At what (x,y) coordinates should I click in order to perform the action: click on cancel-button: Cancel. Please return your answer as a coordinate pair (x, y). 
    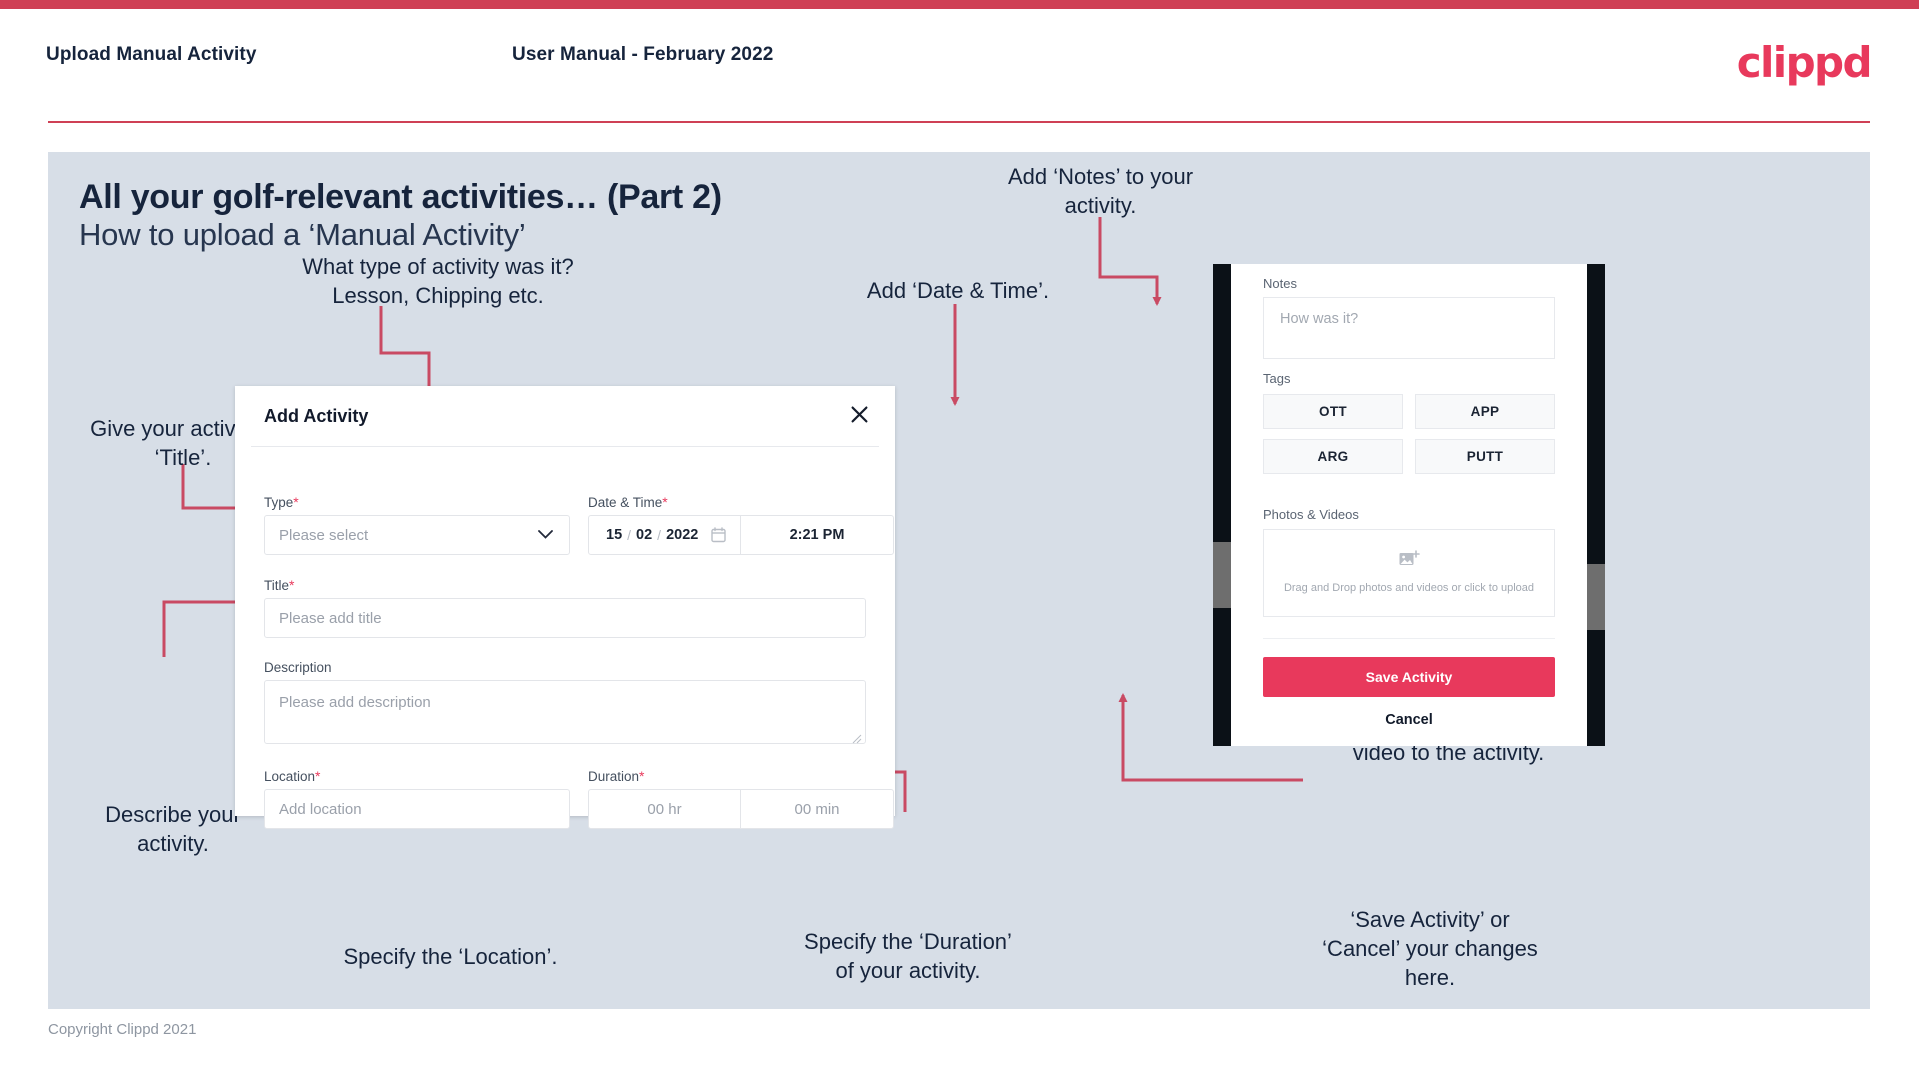
    Looking at the image, I should click on (1409, 720).